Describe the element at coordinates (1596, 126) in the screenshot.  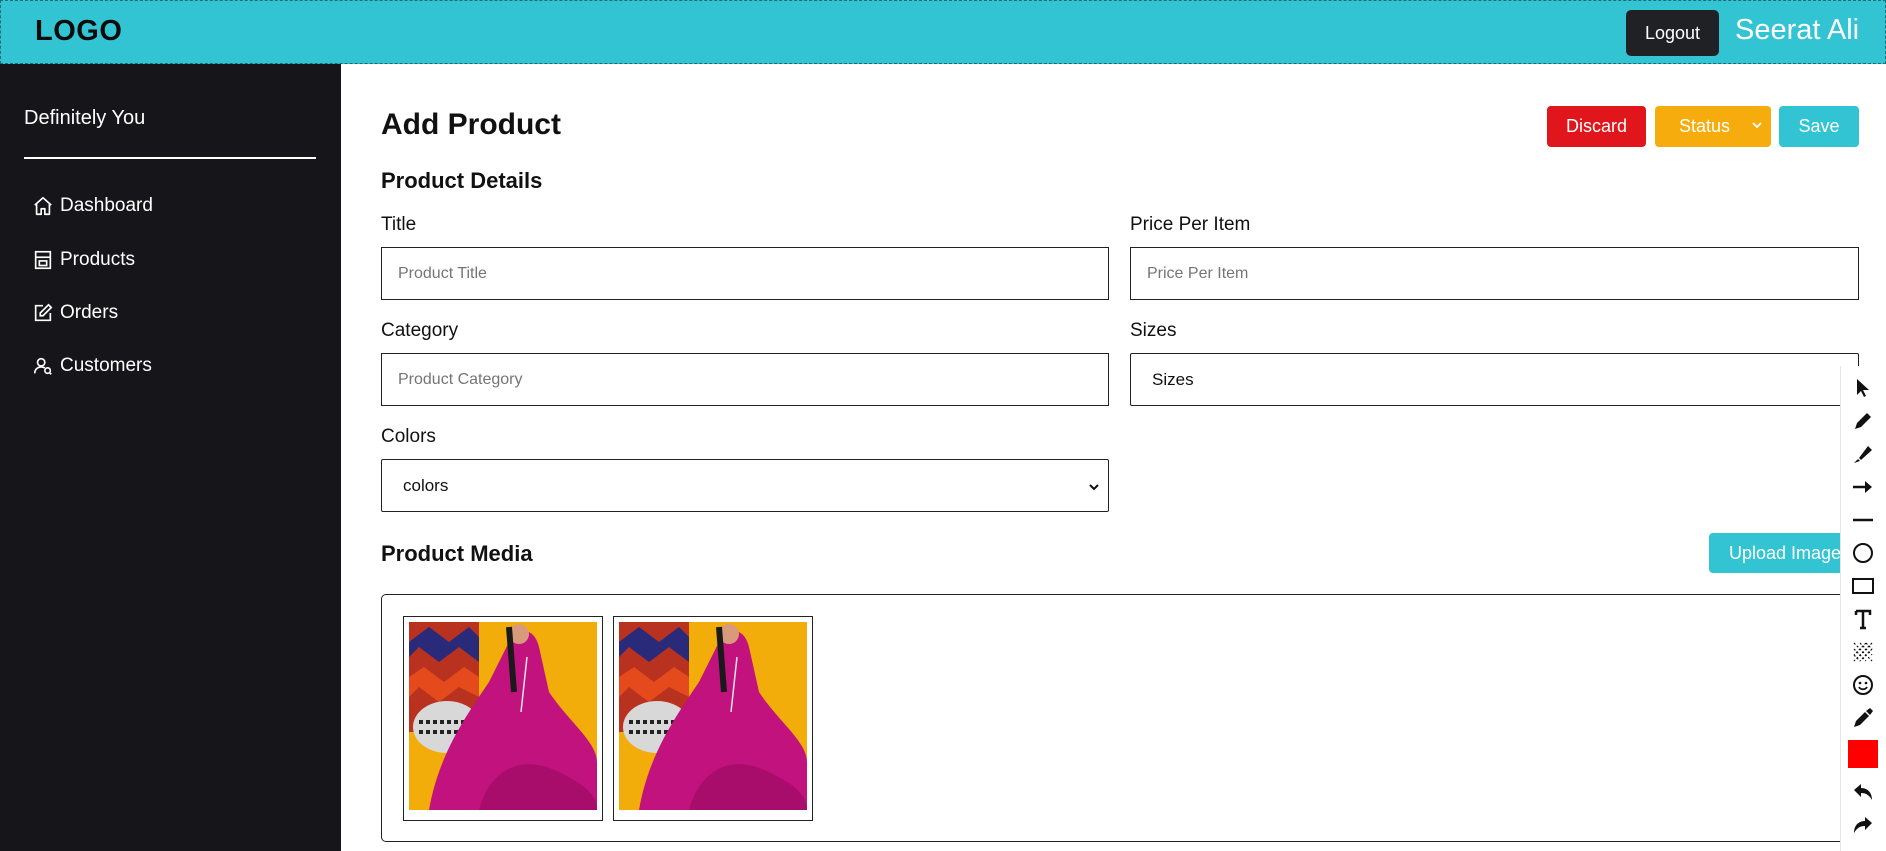
I see `discard-button: Discard` at that location.